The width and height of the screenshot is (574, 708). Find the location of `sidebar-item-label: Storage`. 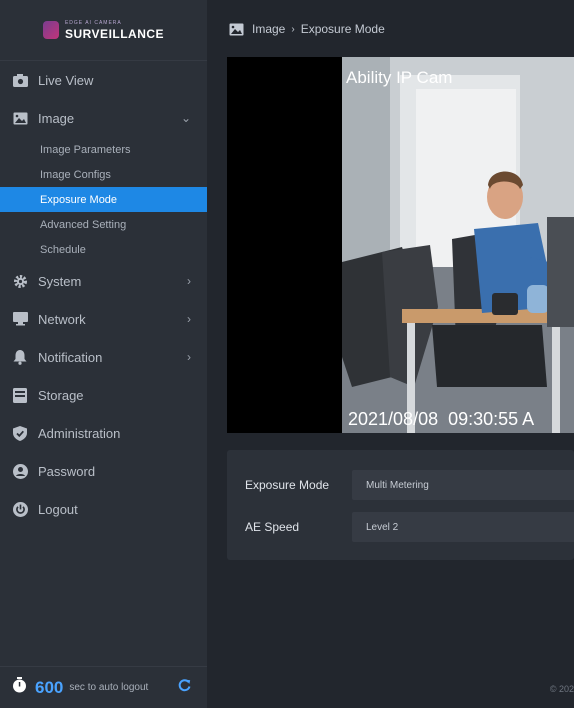

sidebar-item-label: Storage is located at coordinates (61, 395).